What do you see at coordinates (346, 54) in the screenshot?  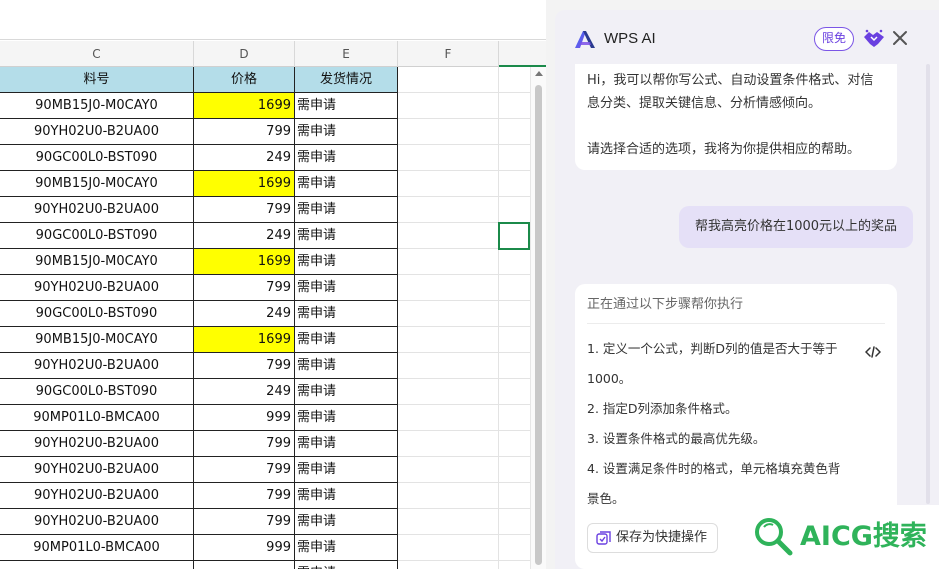 I see `column-header-e: E` at bounding box center [346, 54].